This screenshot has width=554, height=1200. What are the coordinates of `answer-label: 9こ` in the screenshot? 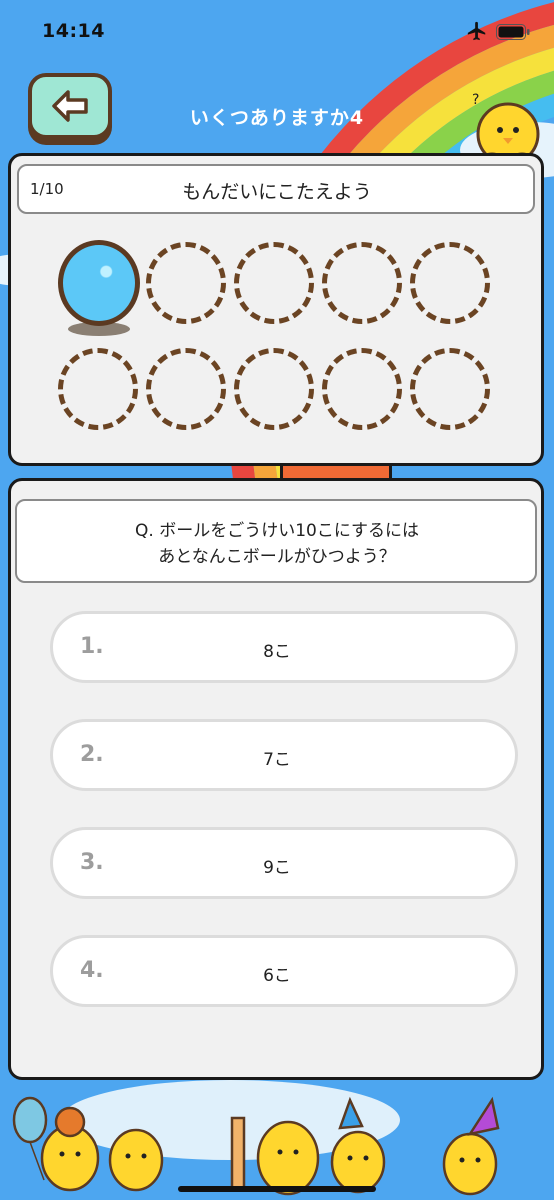 It's located at (277, 868).